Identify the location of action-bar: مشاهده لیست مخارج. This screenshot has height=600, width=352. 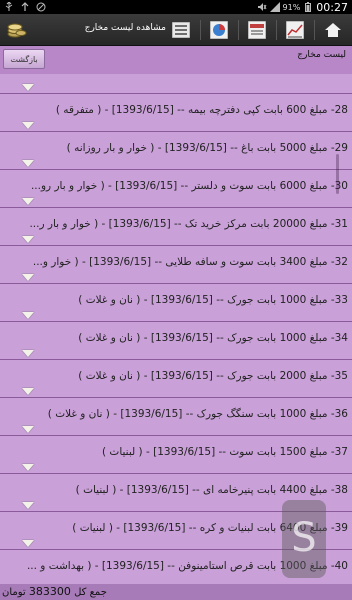
(176, 30).